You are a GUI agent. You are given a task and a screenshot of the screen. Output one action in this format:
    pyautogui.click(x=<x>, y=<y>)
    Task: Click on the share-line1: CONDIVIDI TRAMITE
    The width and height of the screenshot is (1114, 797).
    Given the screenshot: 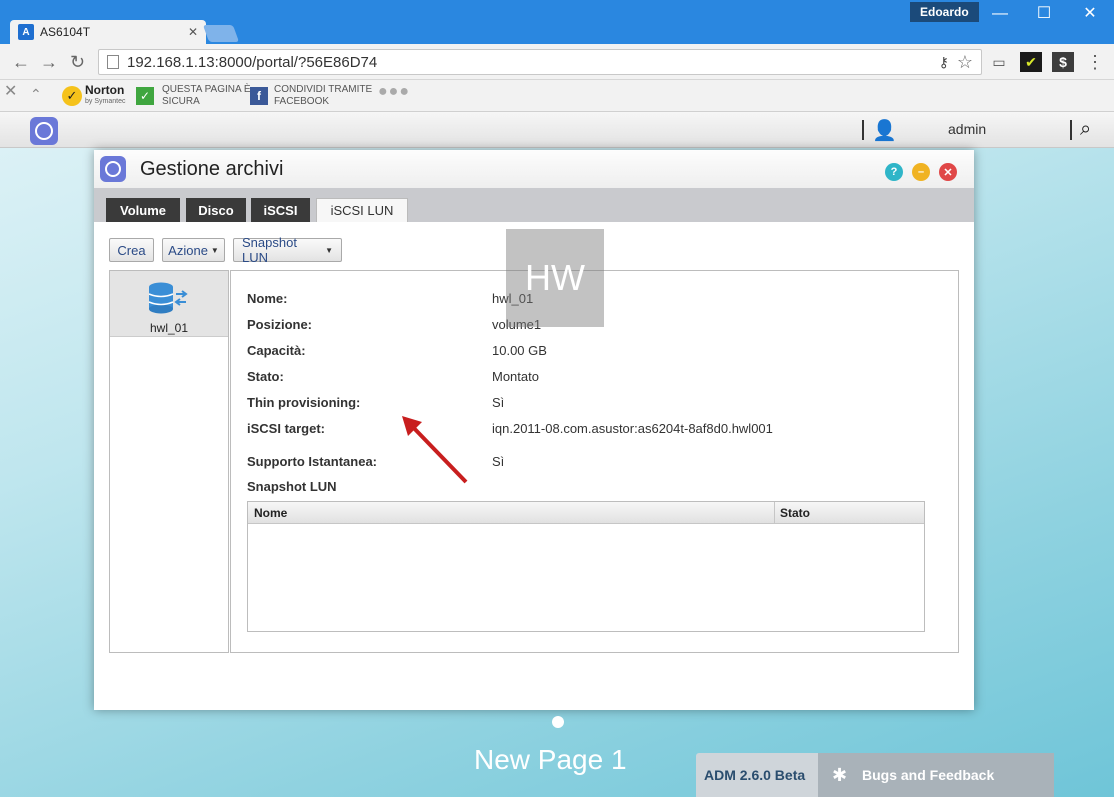 What is the action you would take?
    pyautogui.click(x=323, y=89)
    